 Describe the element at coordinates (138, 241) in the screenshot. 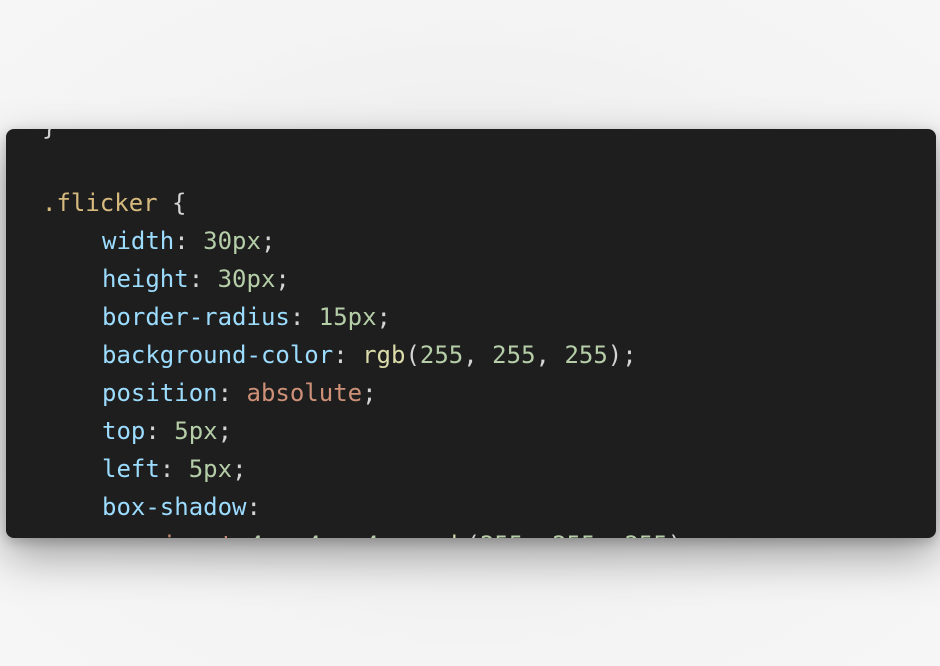

I see `css-property: width` at that location.